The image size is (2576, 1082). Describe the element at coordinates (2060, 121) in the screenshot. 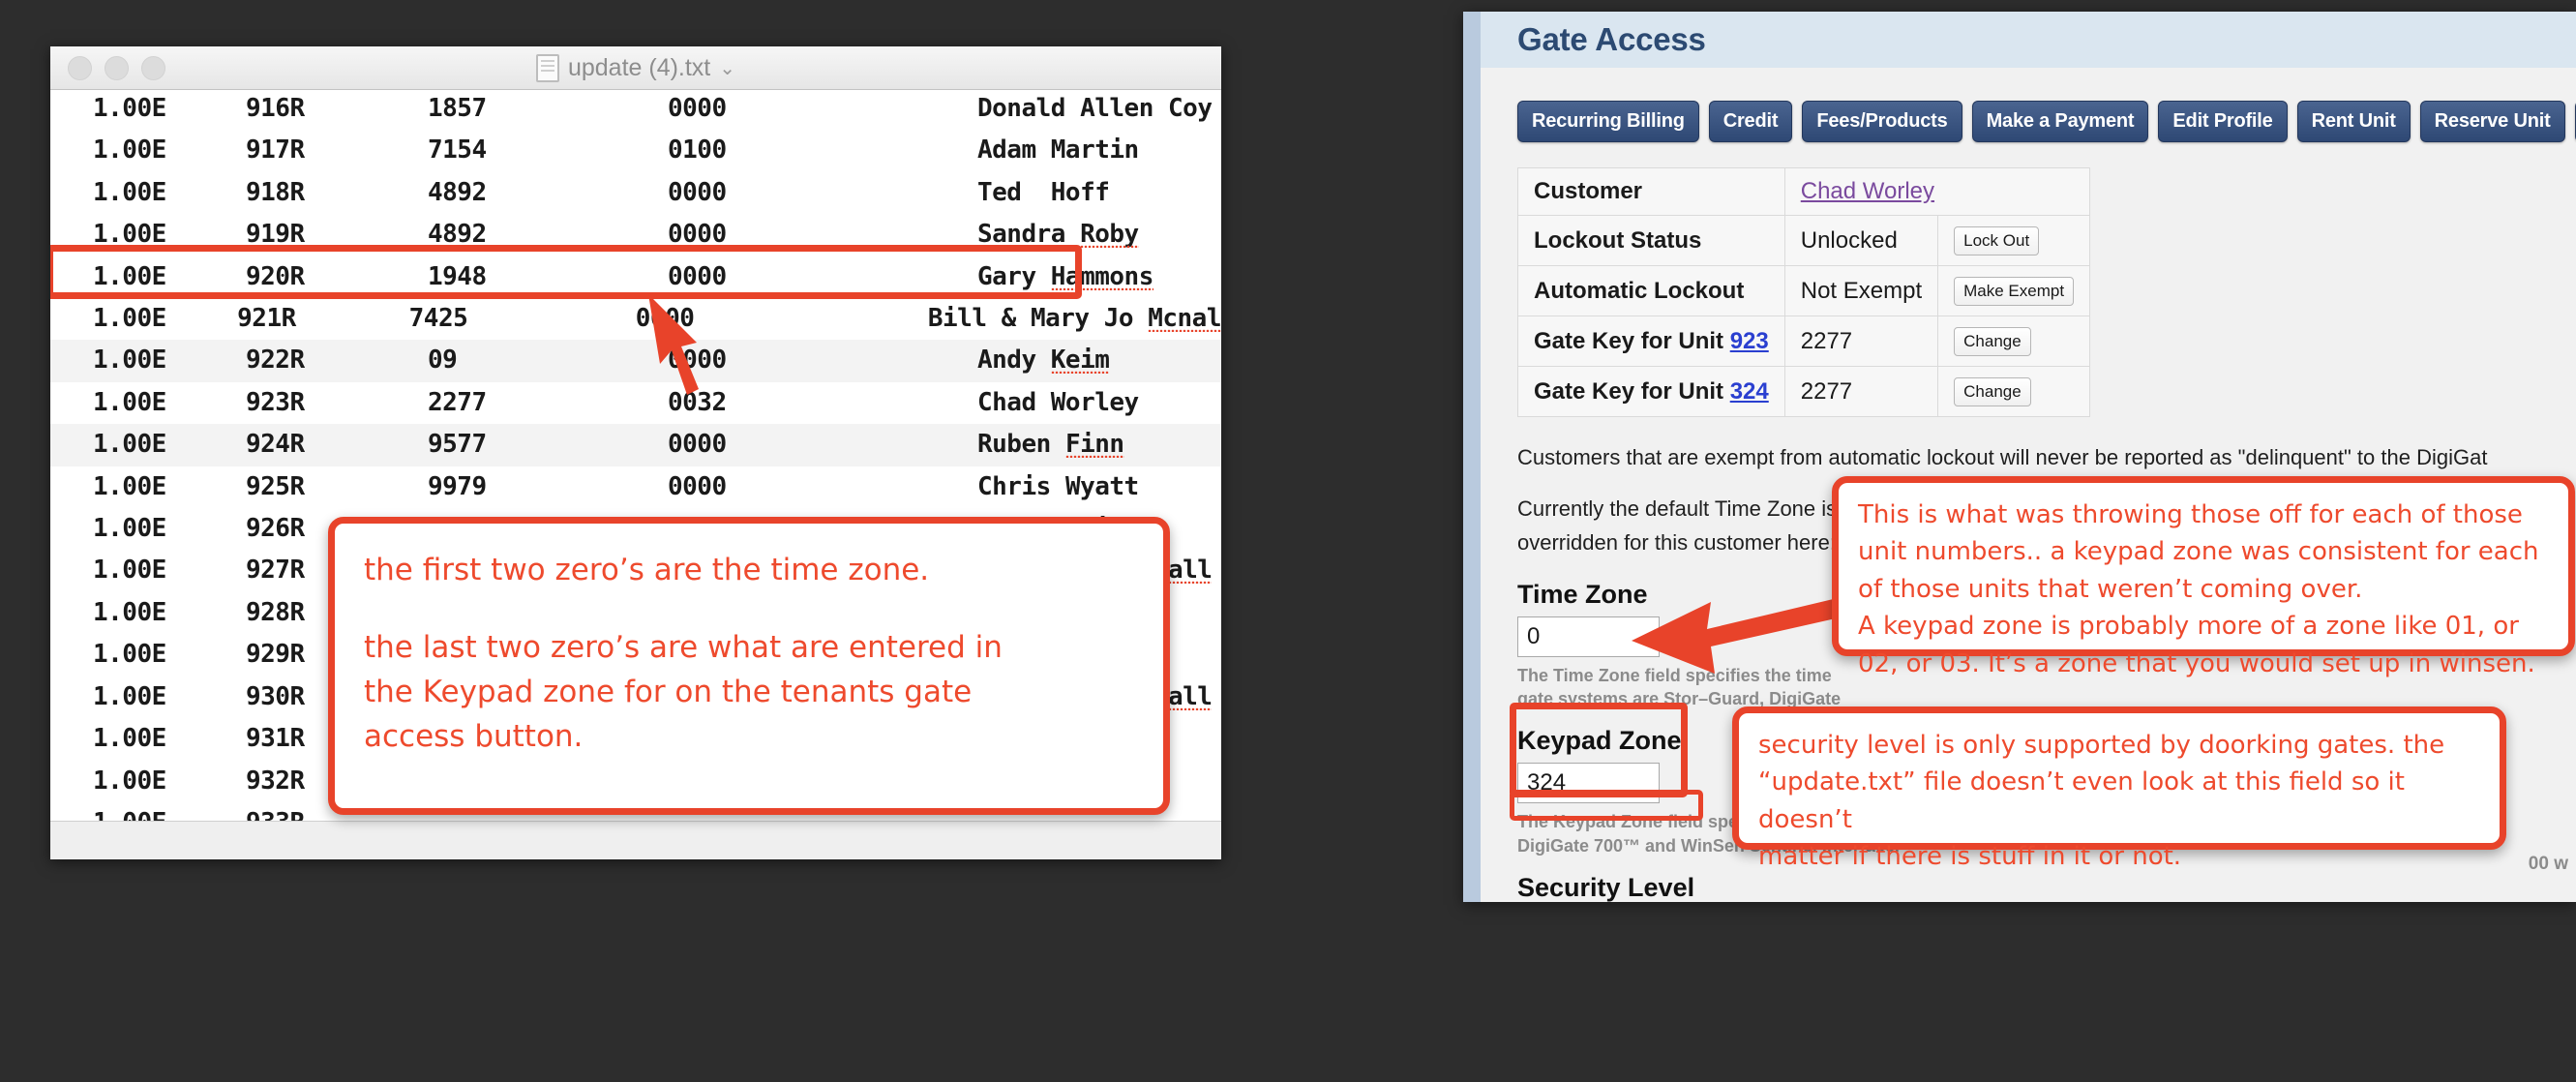

I see `nav-button: Make a Payment` at that location.